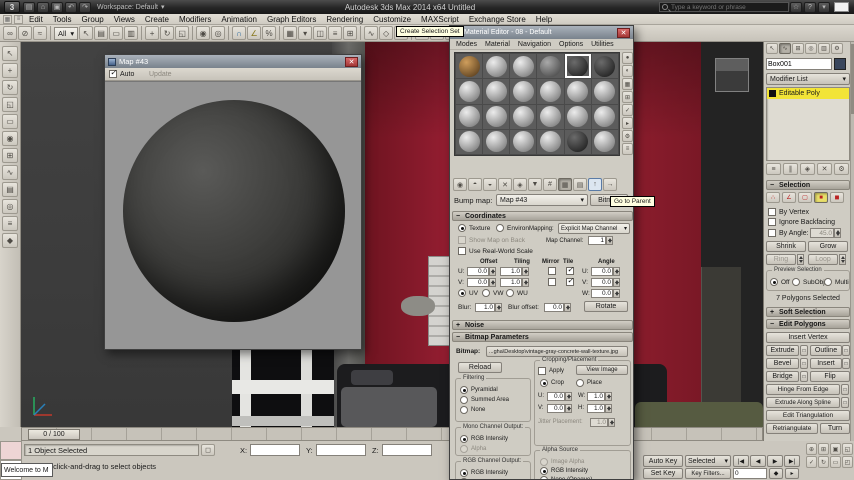  What do you see at coordinates (627, 71) in the screenshot?
I see `backlight-icon: ◐` at bounding box center [627, 71].